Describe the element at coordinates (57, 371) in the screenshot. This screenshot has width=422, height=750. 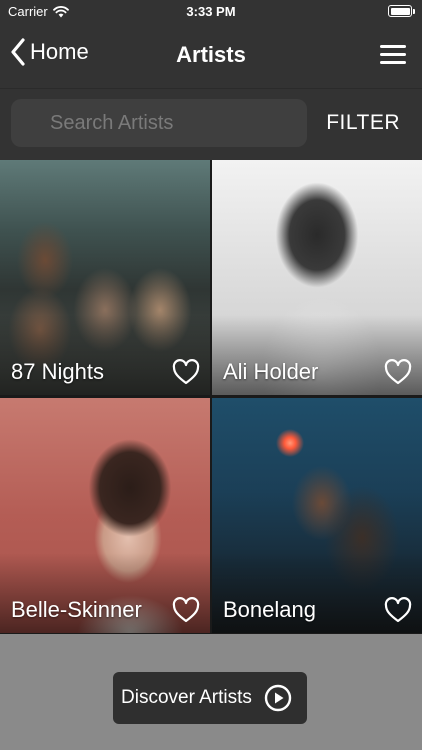
I see `artist-name: 87 Nights` at that location.